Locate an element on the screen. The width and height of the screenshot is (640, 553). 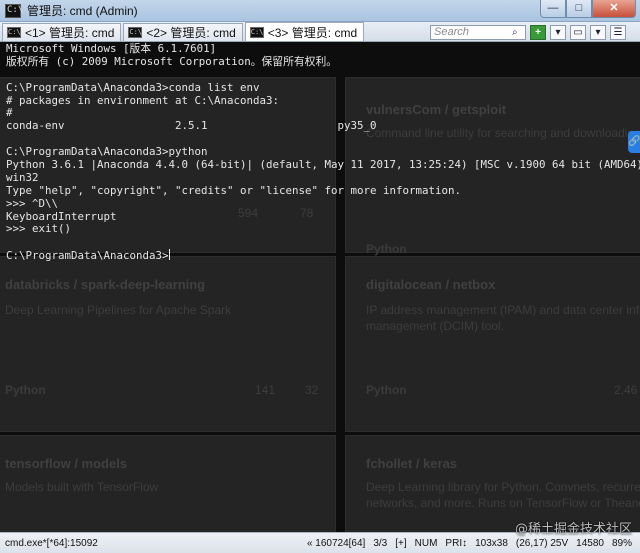
console-line: Microsoft Windows [版本 6.1.7601] is located at coordinates (111, 48).